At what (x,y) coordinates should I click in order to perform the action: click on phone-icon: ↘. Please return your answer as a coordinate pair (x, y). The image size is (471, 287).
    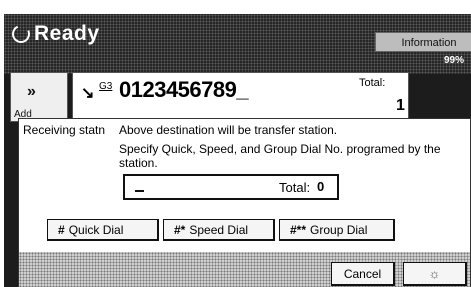
    Looking at the image, I should click on (88, 93).